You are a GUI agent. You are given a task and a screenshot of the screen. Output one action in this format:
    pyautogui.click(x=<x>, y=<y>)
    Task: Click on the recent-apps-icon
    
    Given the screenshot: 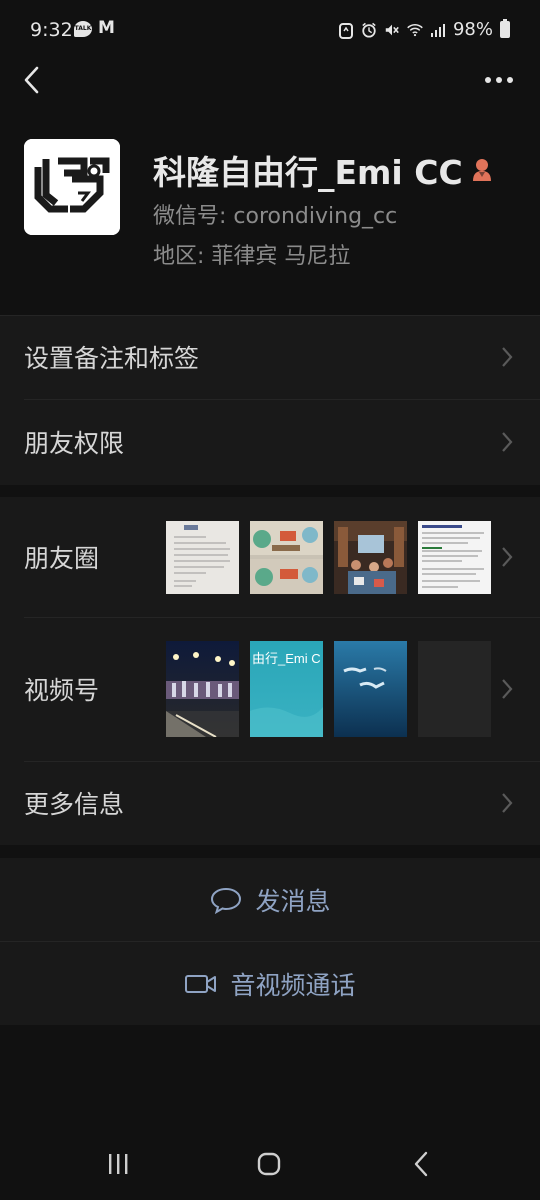 What is the action you would take?
    pyautogui.click(x=118, y=1164)
    